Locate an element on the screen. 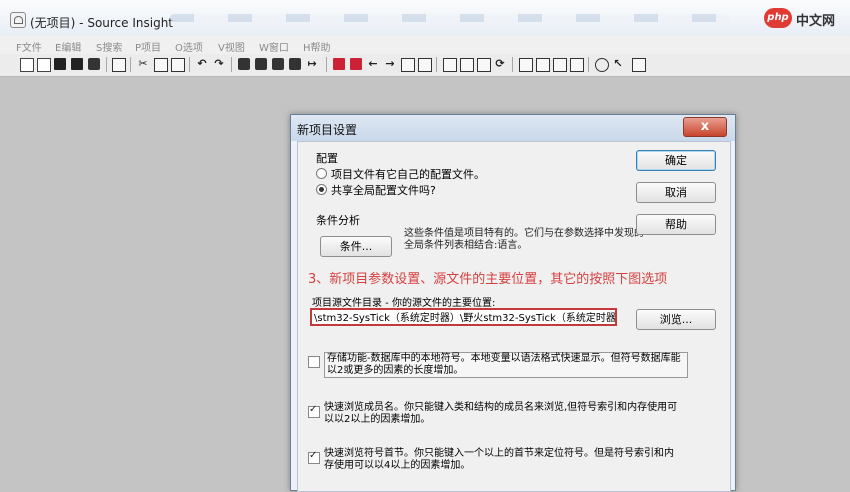  conditions-description: 这些条件值是项目特有的。它们与在参数选择中发现的全局条件列表相结合:语言。 is located at coordinates (524, 239).